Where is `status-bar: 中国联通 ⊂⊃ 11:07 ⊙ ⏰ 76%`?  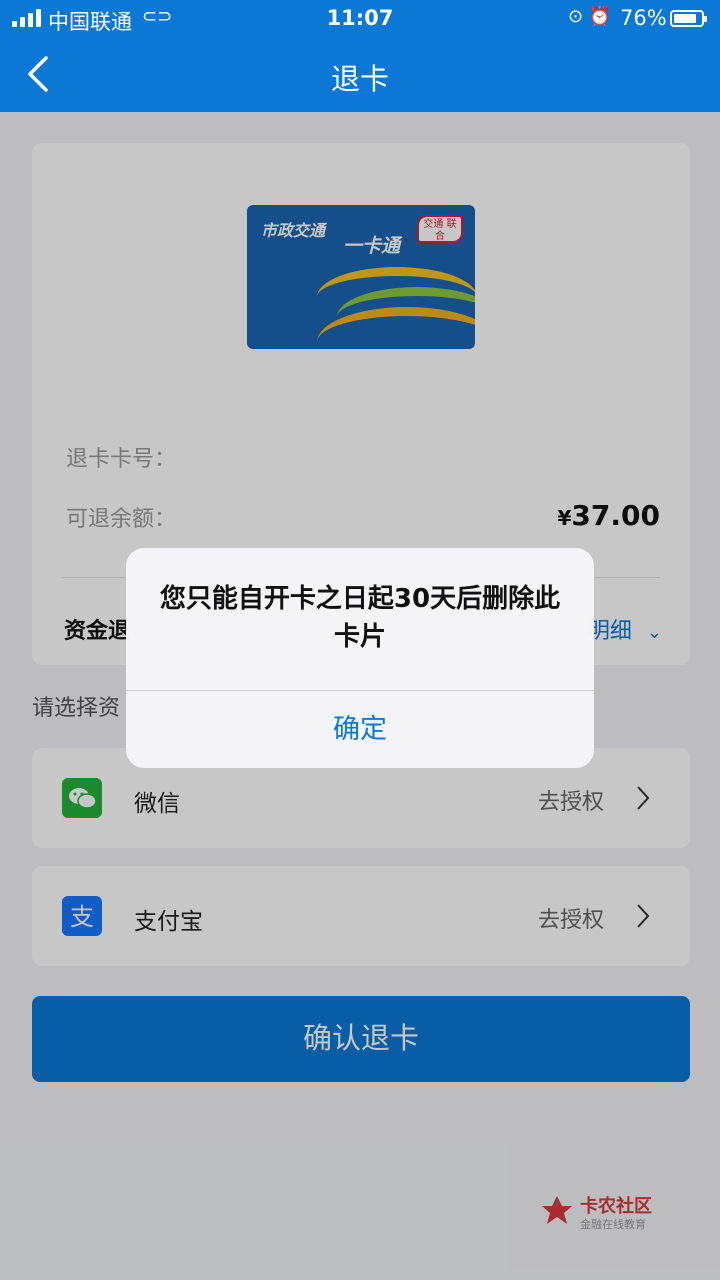
status-bar: 中国联通 ⊂⊃ 11:07 ⊙ ⏰ 76% is located at coordinates (360, 19).